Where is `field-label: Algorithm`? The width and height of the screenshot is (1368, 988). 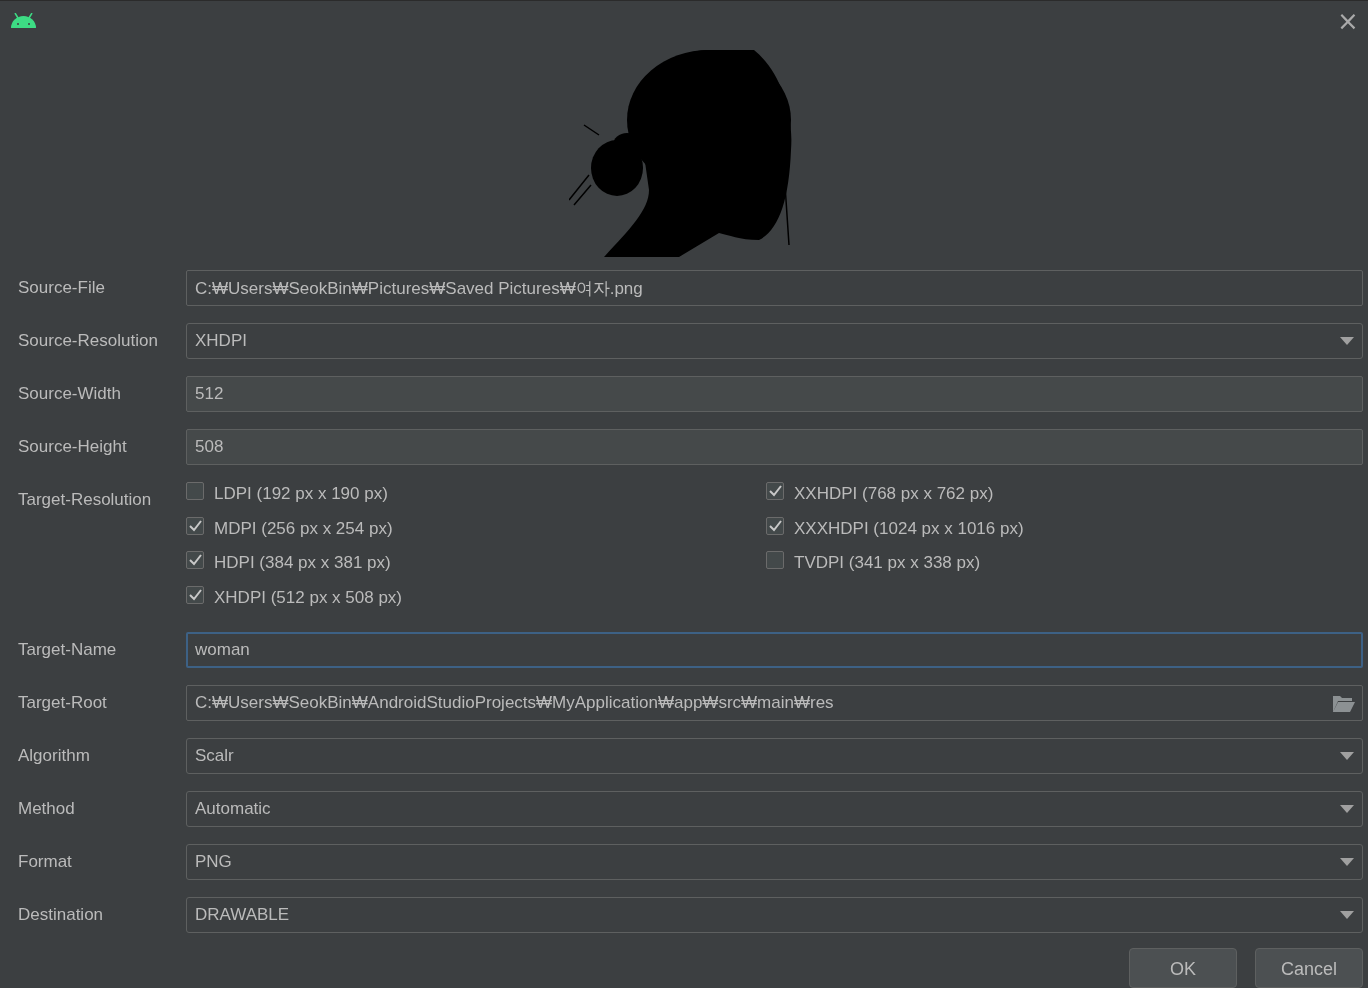
field-label: Algorithm is located at coordinates (54, 756).